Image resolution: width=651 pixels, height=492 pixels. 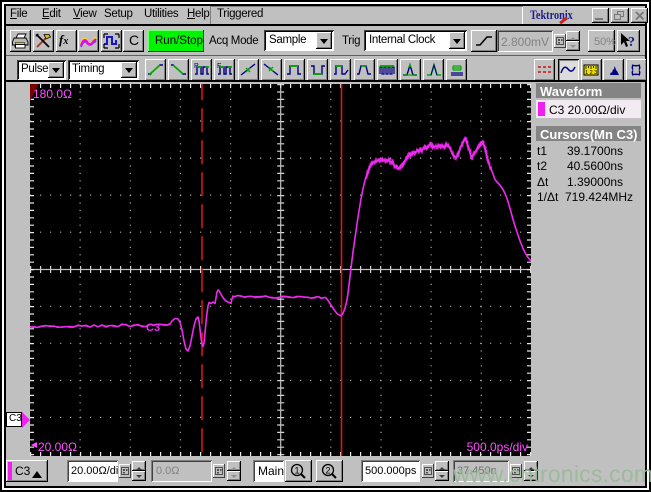 I want to click on svg-text: 500.0ps/div, so click(x=497, y=447).